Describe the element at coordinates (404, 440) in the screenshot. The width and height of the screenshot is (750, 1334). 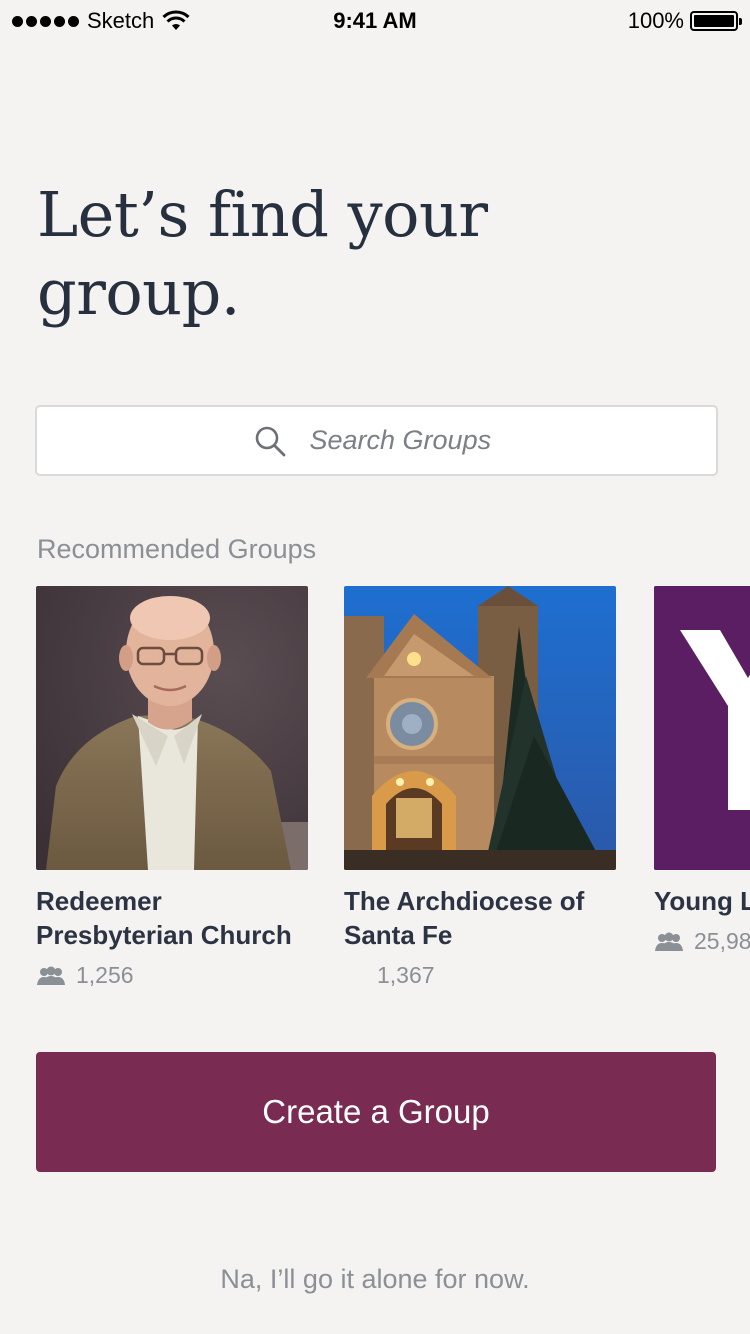
I see `search-input` at that location.